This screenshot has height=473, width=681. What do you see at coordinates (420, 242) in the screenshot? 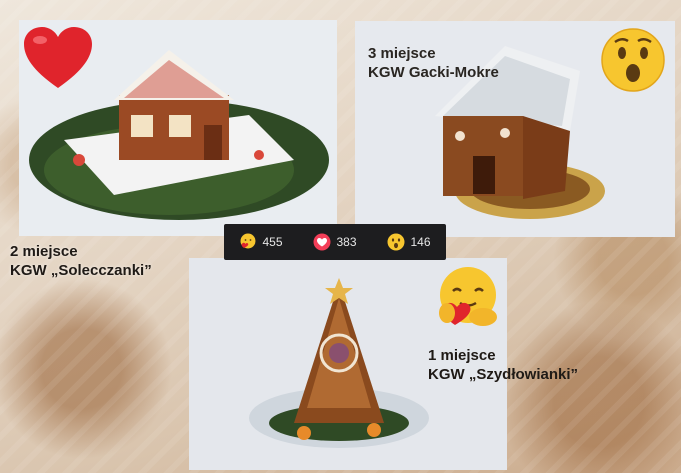
I see `reaction-count-wow: 146` at bounding box center [420, 242].